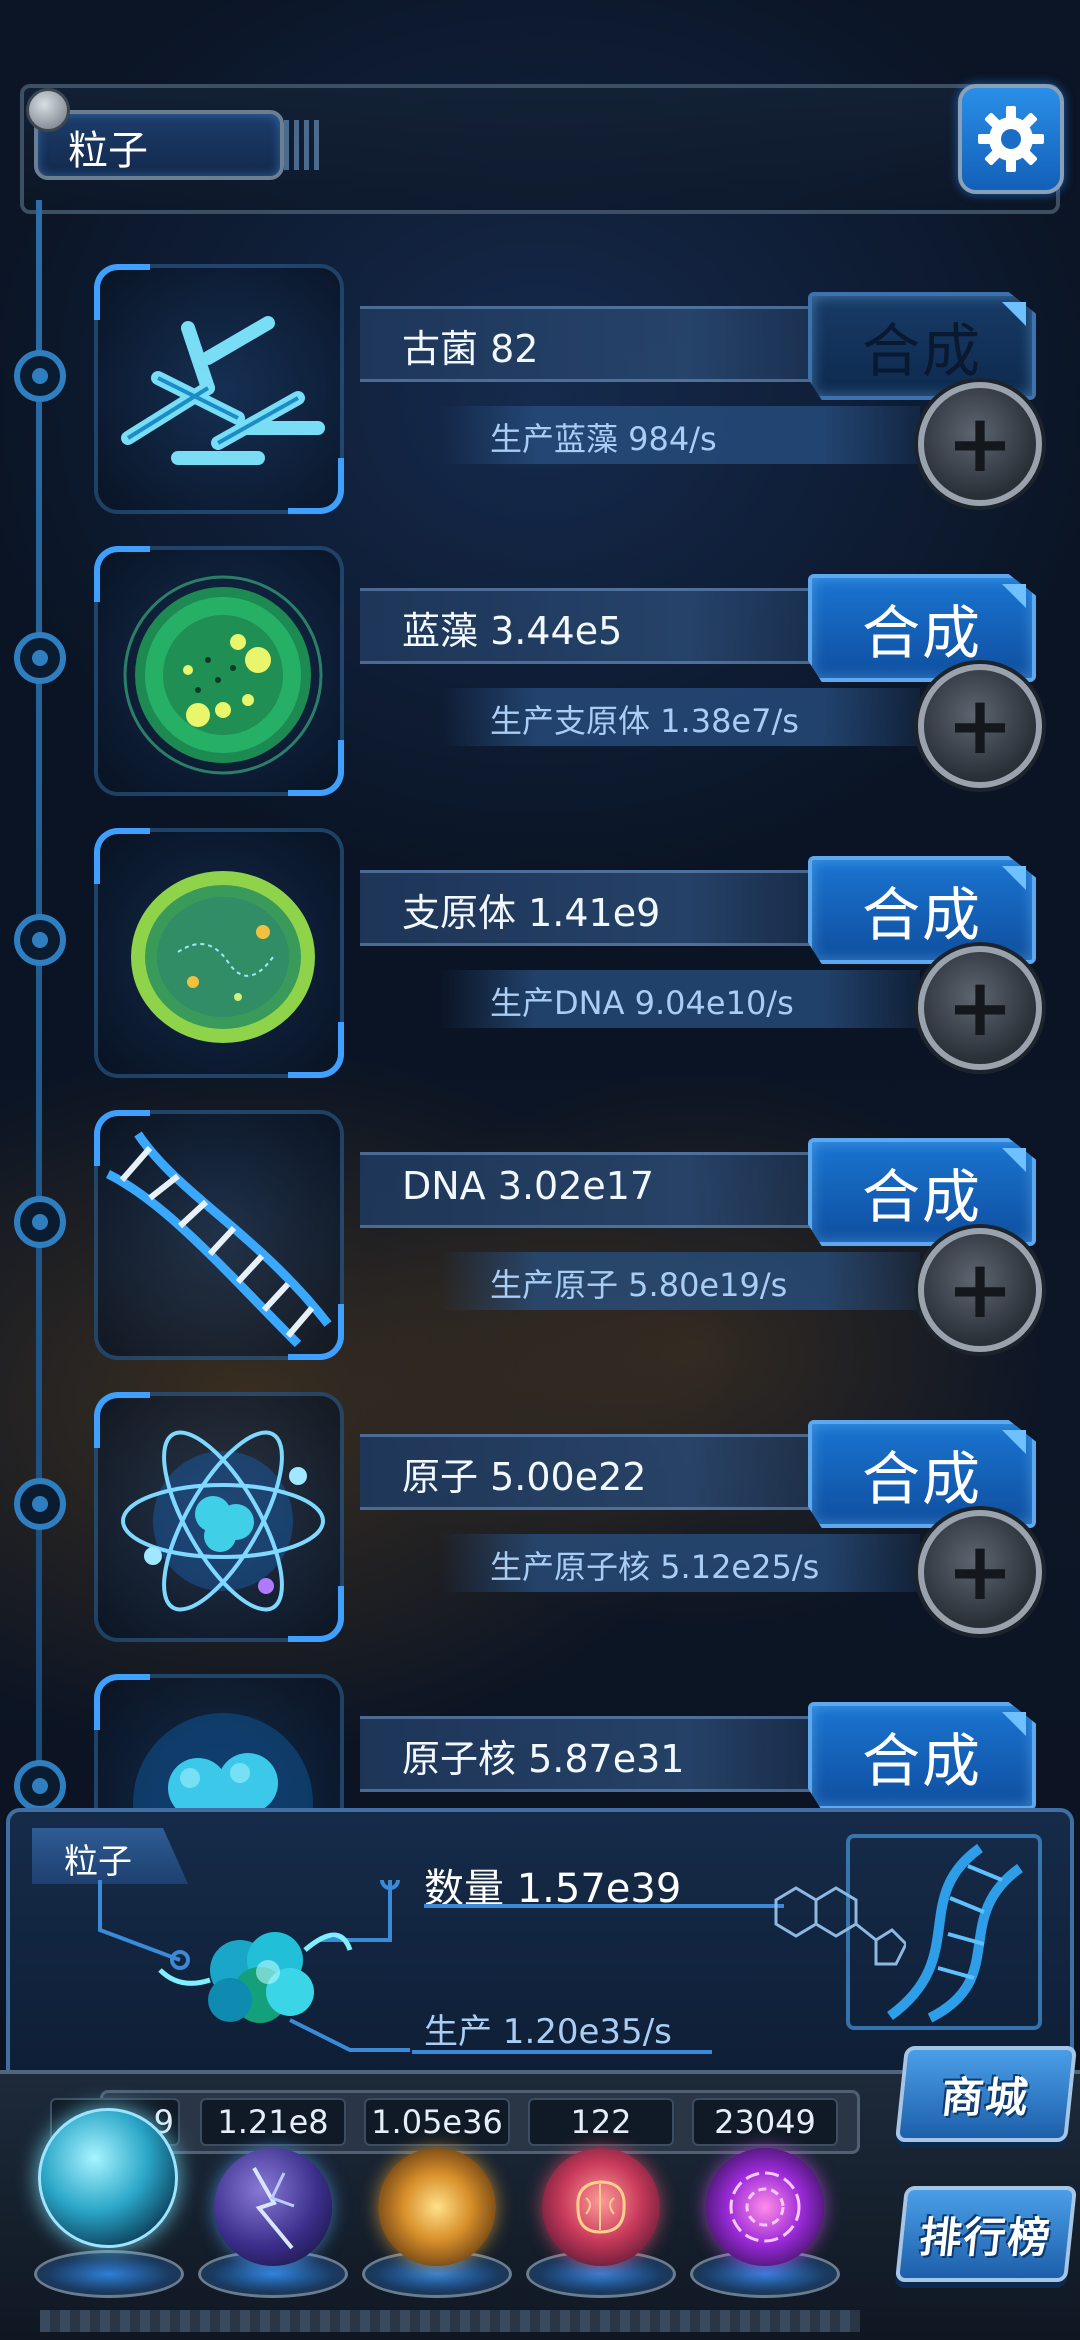 Image resolution: width=1080 pixels, height=2340 pixels. Describe the element at coordinates (437, 2207) in the screenshot. I see `galaxy-orb-icon` at that location.